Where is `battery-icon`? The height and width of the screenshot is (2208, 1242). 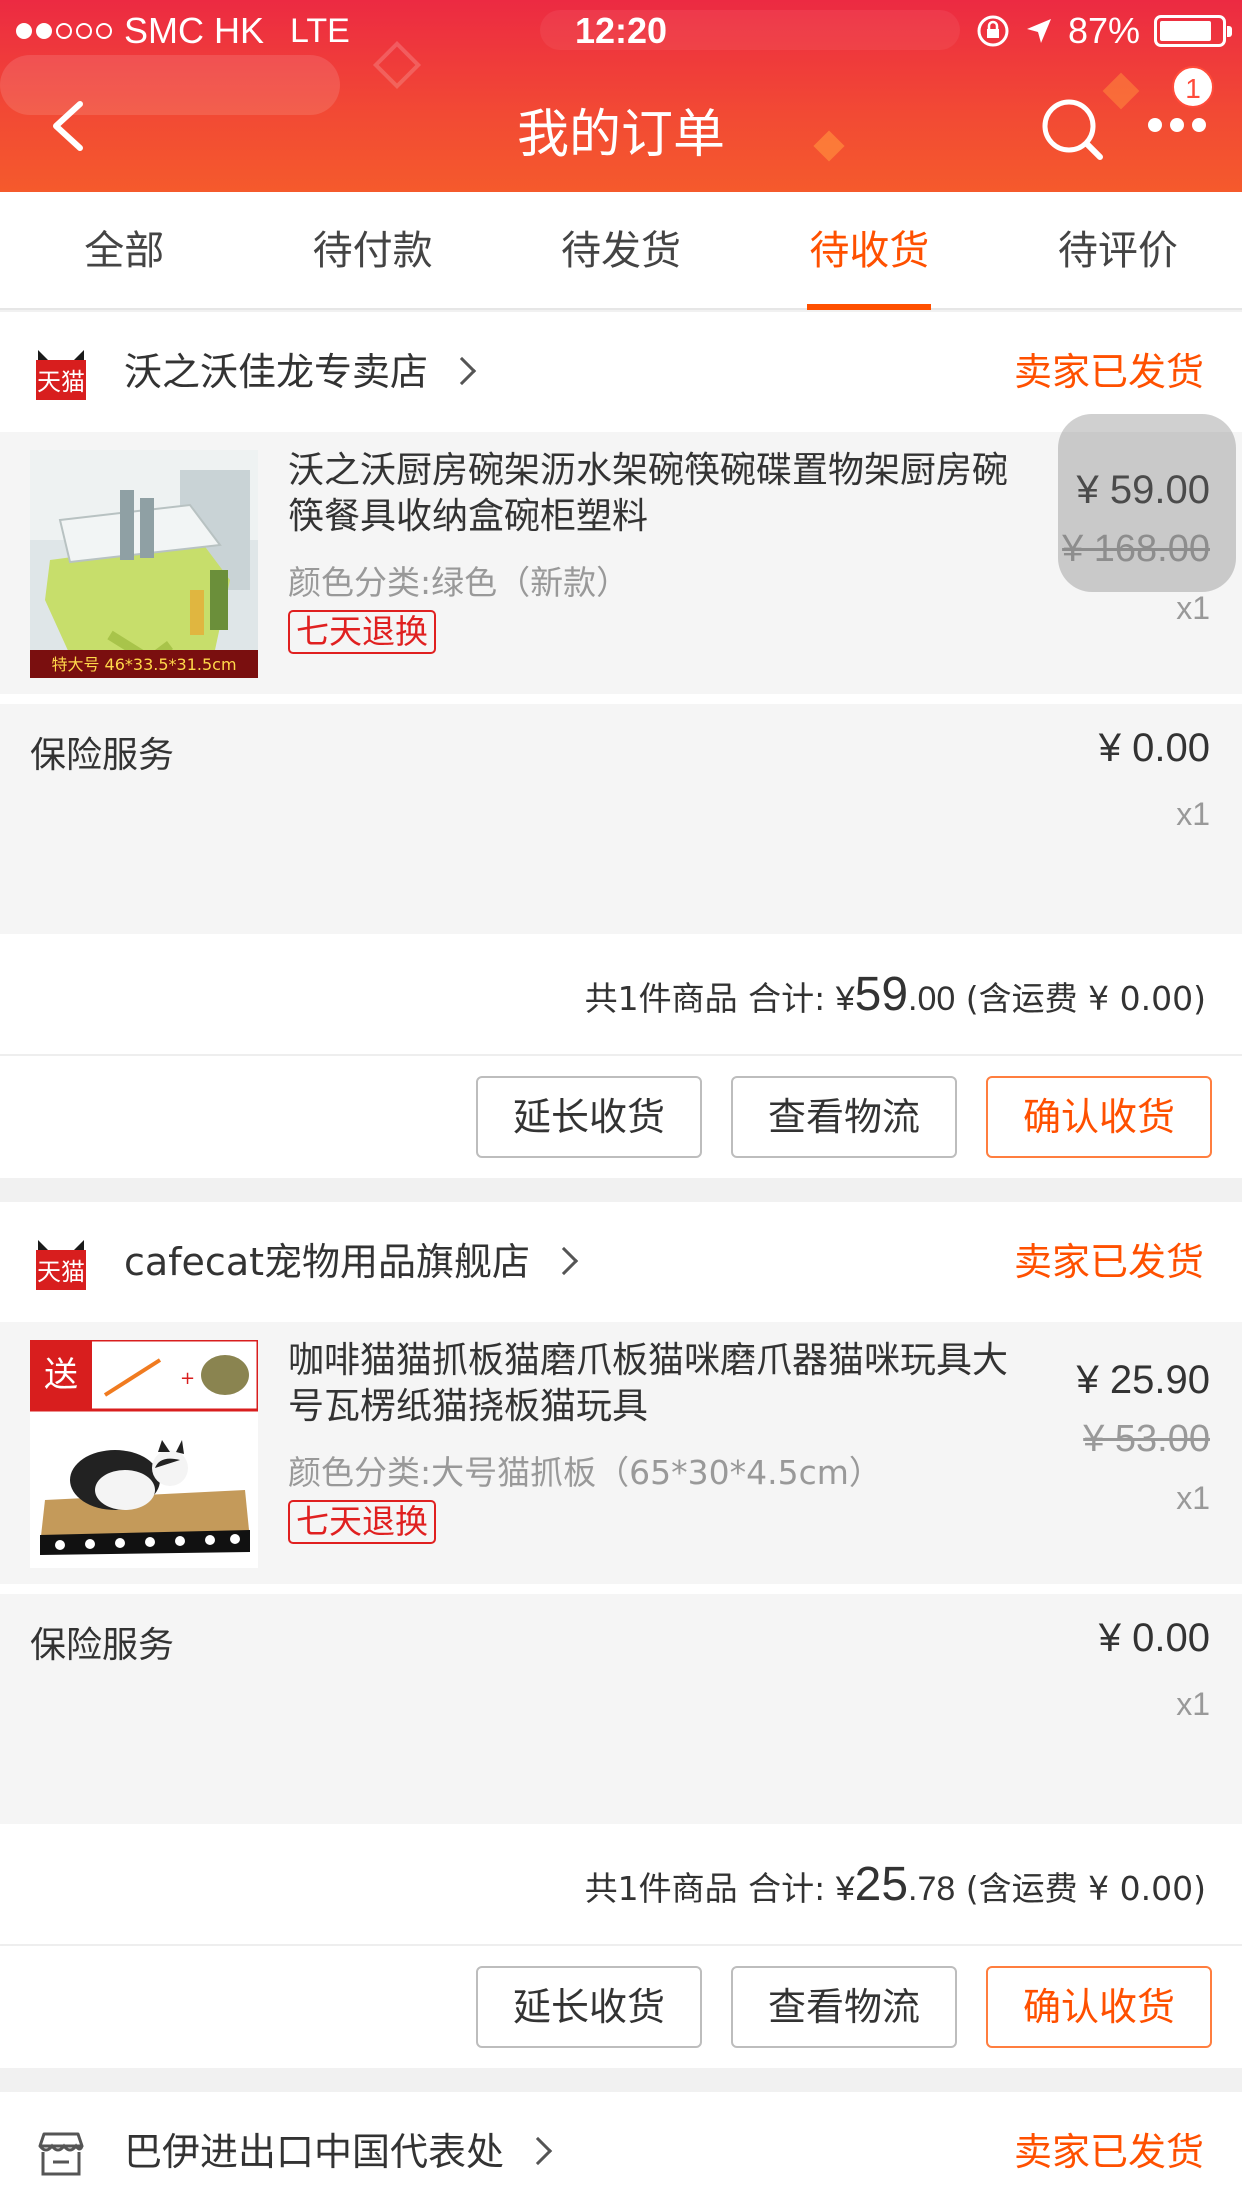 battery-icon is located at coordinates (1193, 31).